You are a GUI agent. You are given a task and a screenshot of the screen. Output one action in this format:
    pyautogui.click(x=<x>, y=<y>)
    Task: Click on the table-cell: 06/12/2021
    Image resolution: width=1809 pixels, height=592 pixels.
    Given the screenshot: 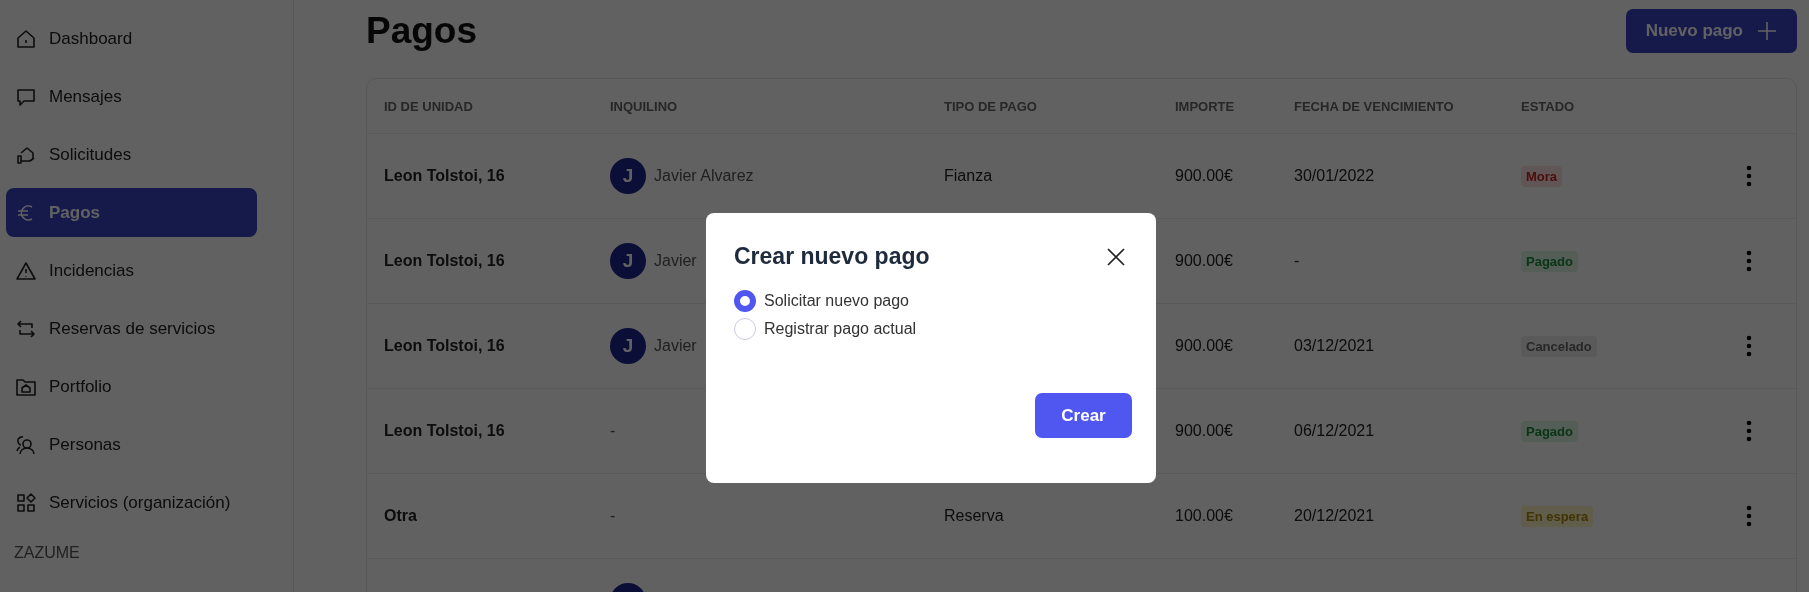 What is the action you would take?
    pyautogui.click(x=1334, y=430)
    